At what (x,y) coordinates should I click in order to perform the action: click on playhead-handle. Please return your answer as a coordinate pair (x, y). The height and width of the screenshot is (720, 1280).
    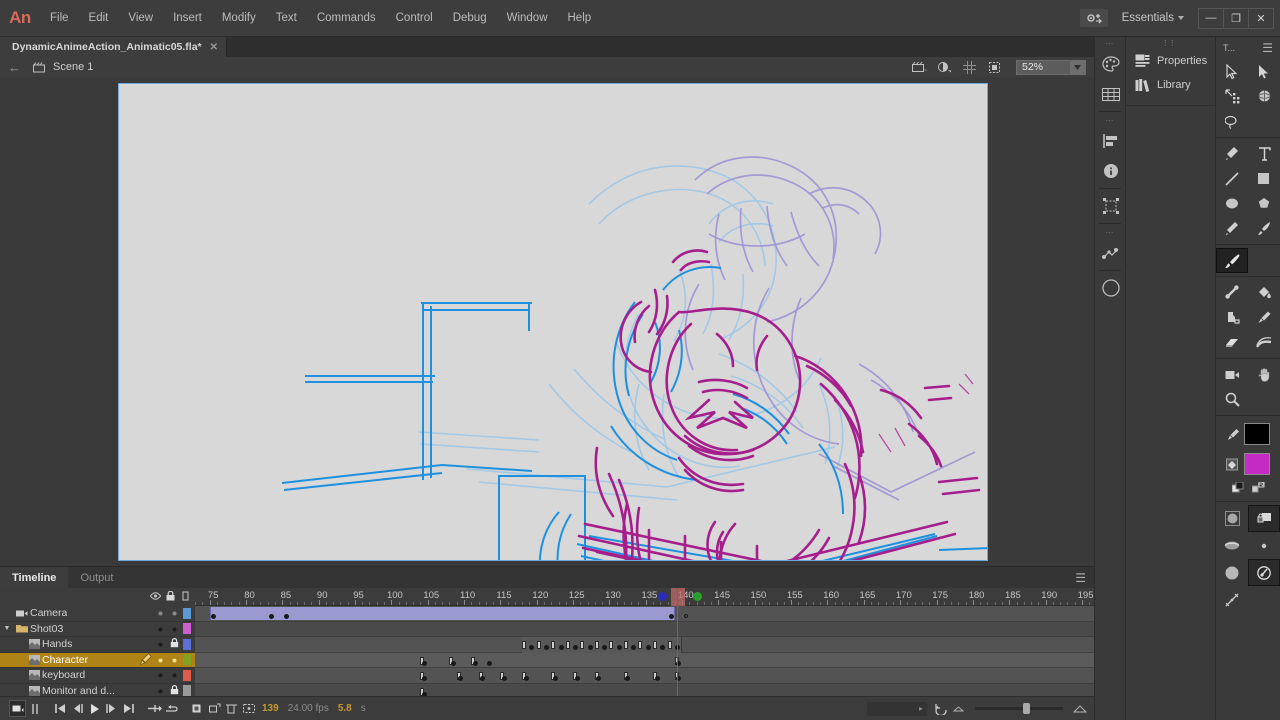
    Looking at the image, I should click on (677, 597).